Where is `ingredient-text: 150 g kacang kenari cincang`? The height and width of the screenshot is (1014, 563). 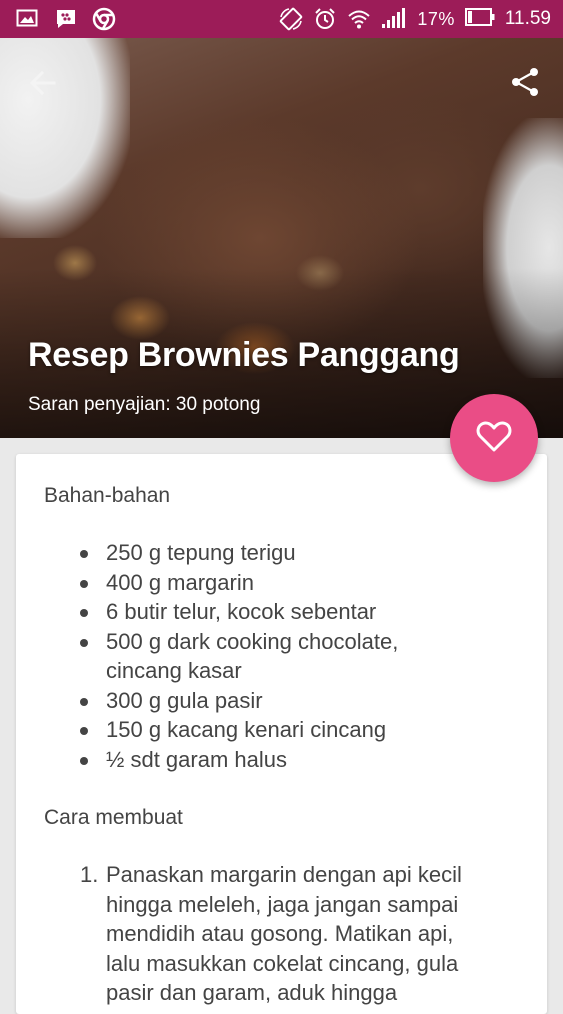 ingredient-text: 150 g kacang kenari cincang is located at coordinates (246, 729).